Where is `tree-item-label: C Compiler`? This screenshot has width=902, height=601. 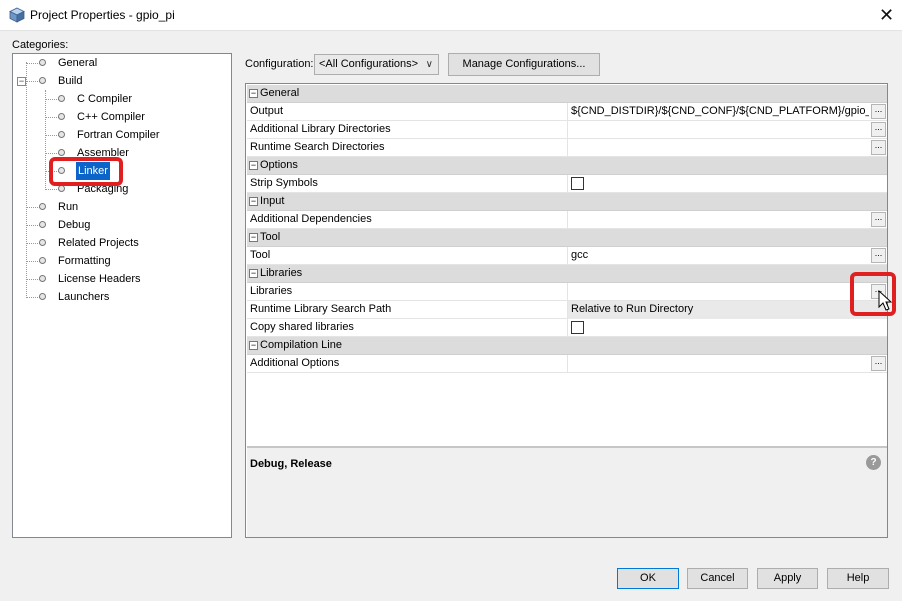
tree-item-label: C Compiler is located at coordinates (105, 99).